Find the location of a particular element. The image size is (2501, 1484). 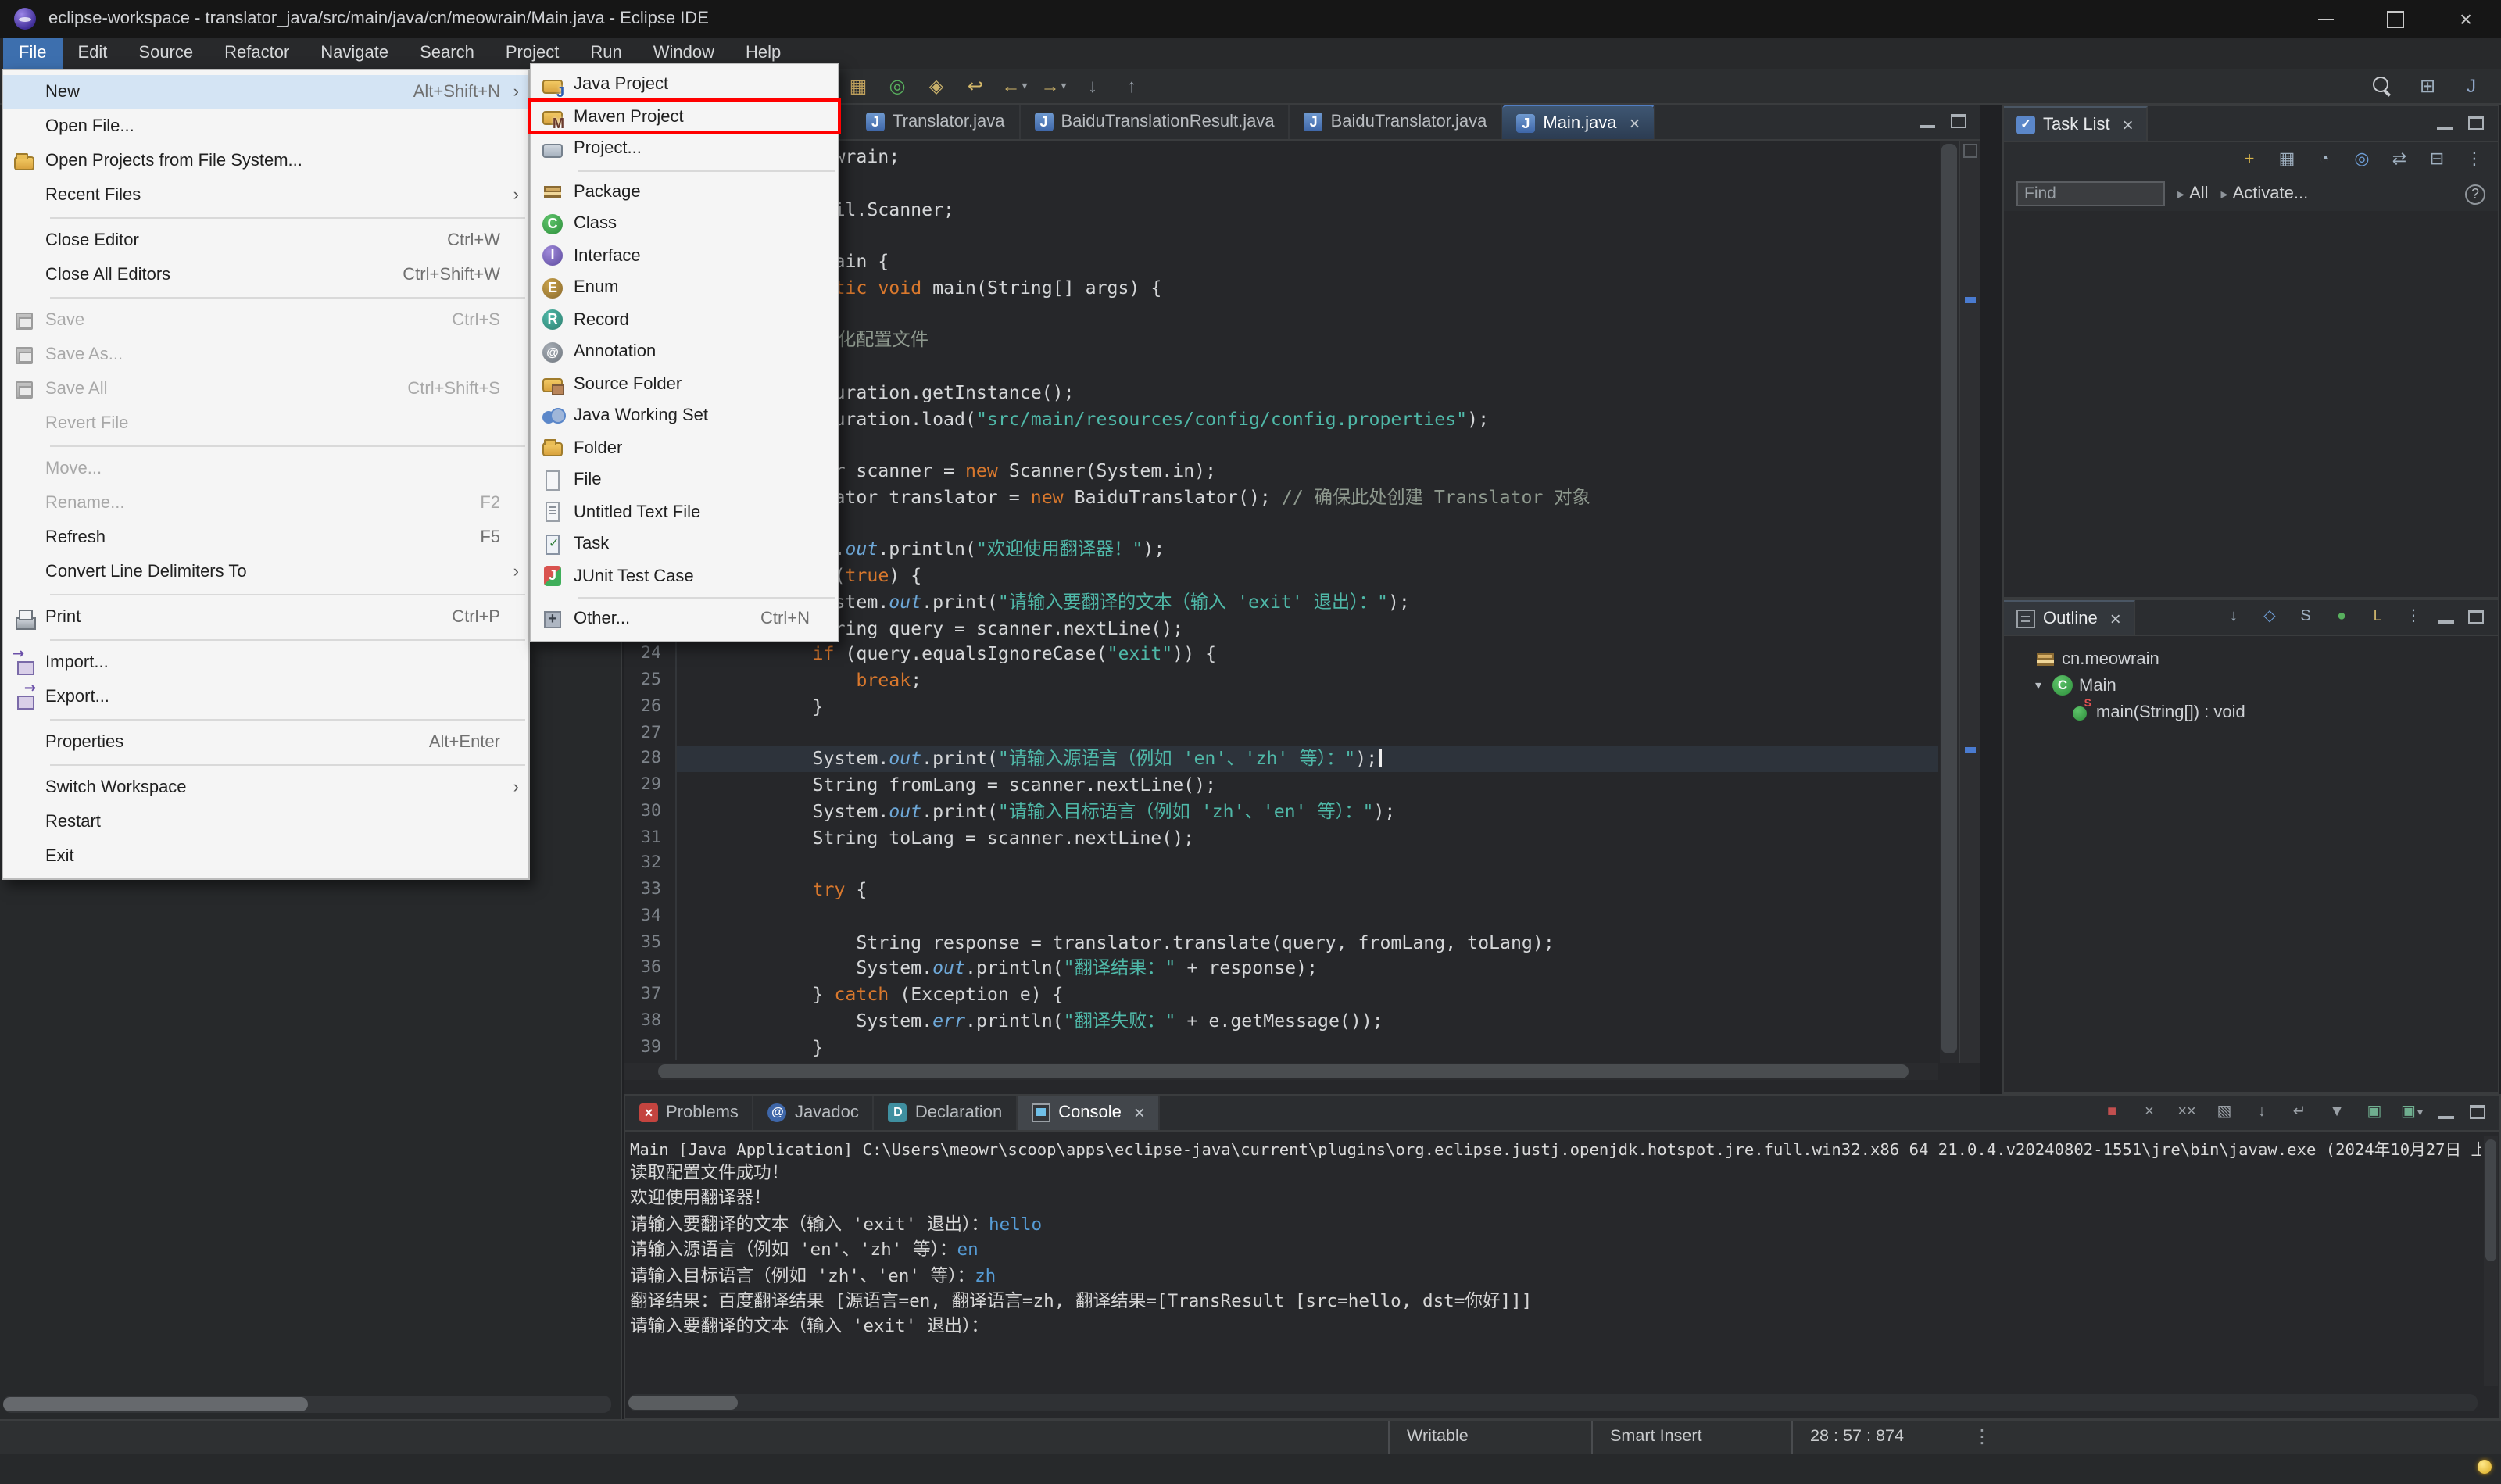

menu-navigate: Navigate is located at coordinates (355, 53).